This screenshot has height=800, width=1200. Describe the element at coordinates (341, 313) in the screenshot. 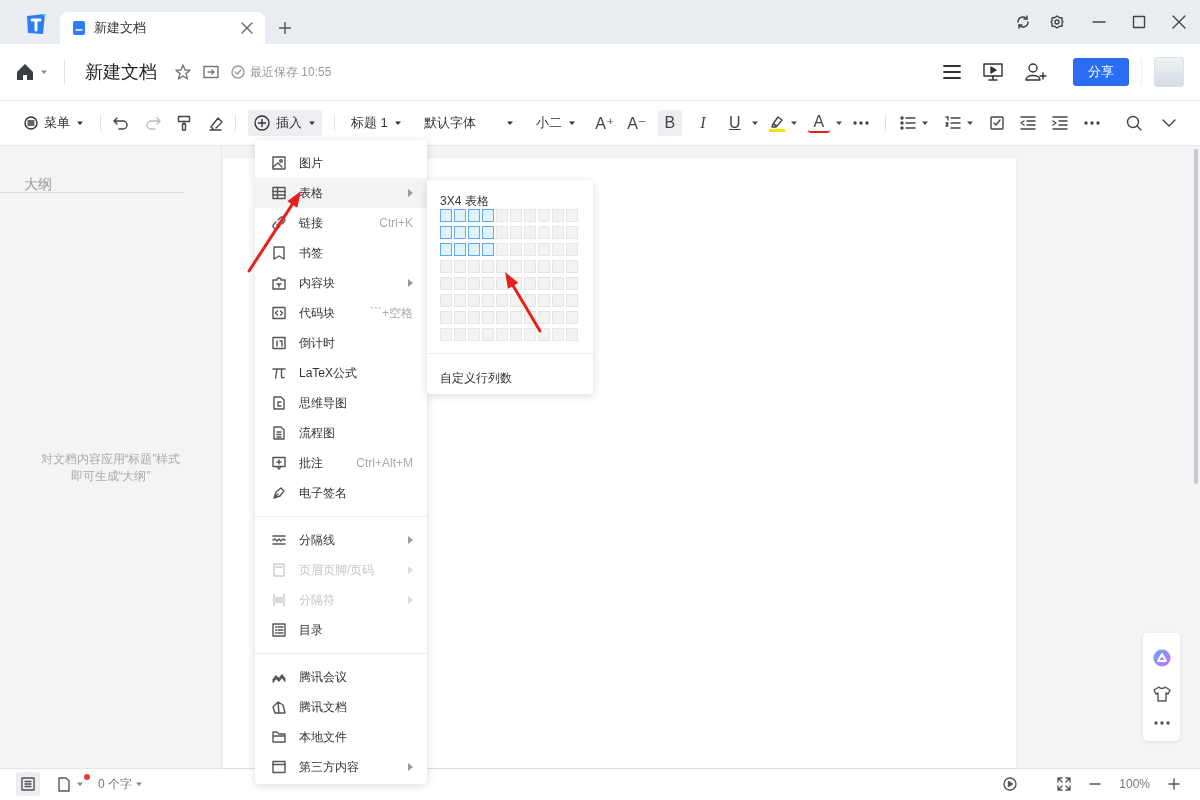

I see `menu-item: 代码块 ```+空格` at that location.